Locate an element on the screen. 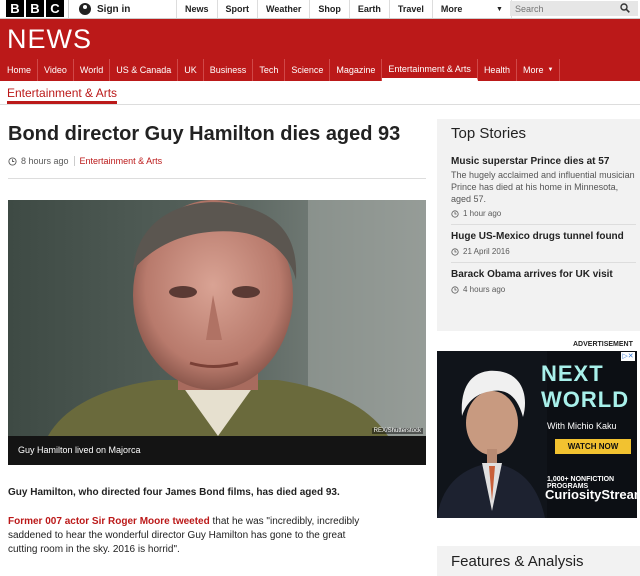 The height and width of the screenshot is (576, 640). nav-science: Science is located at coordinates (308, 70).